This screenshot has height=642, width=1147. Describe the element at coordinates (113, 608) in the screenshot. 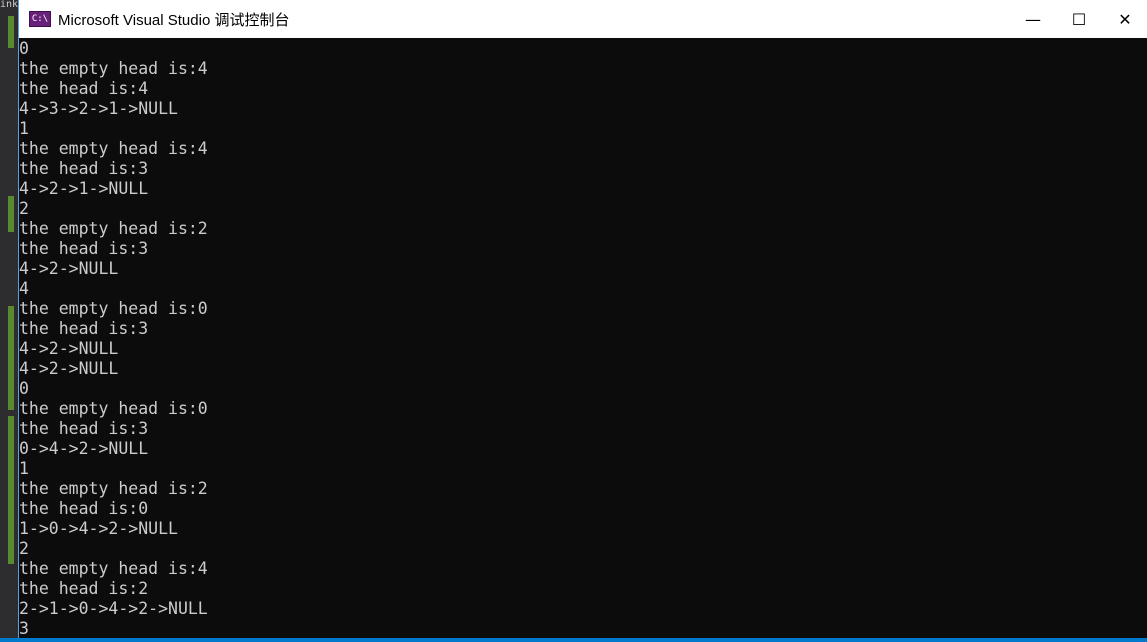

I see `console-line: 2->1->0->4->2->NULL` at that location.